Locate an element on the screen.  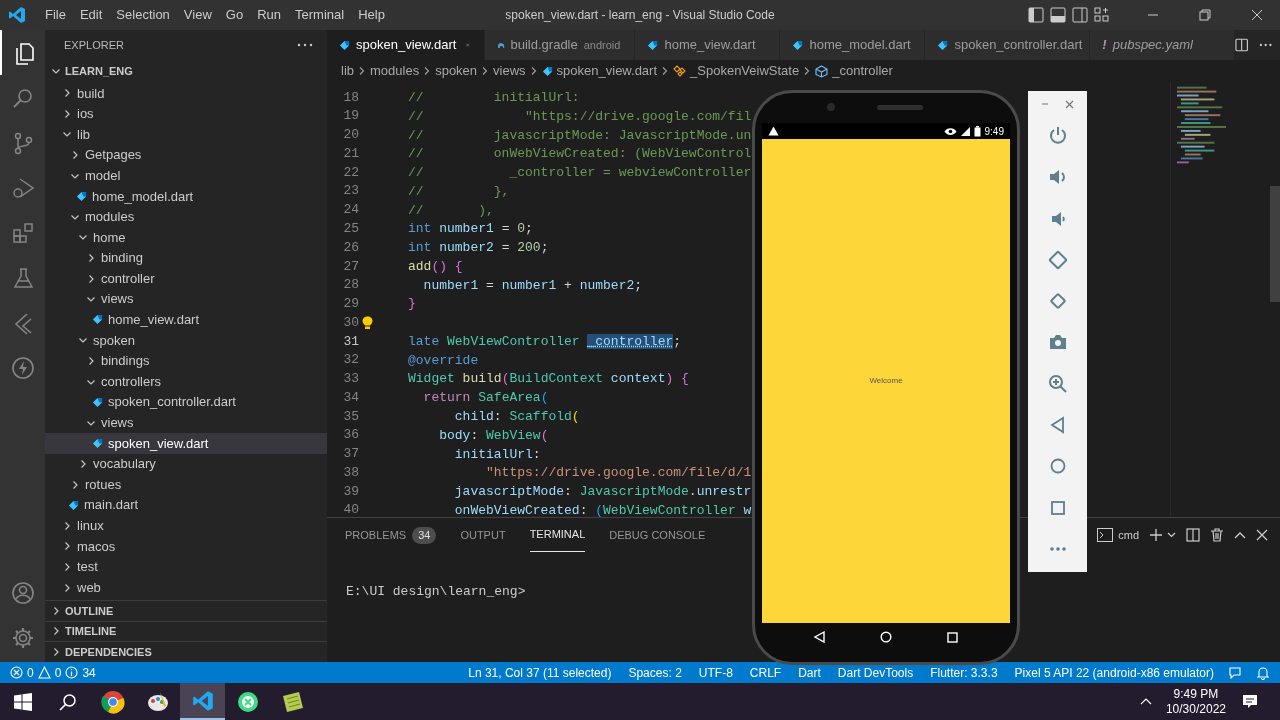
tree-item: home is located at coordinates (186, 237).